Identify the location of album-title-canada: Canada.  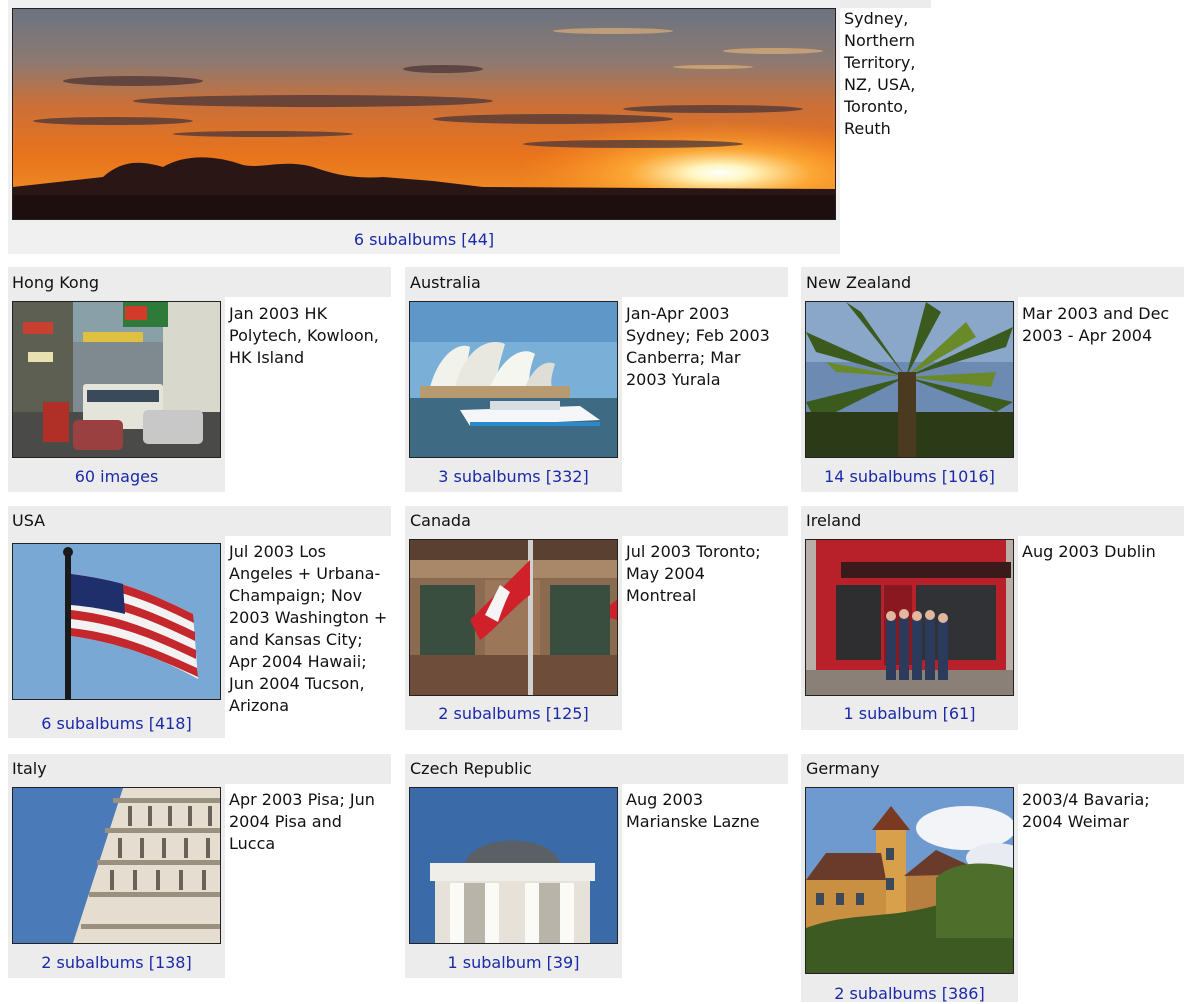
(440, 521).